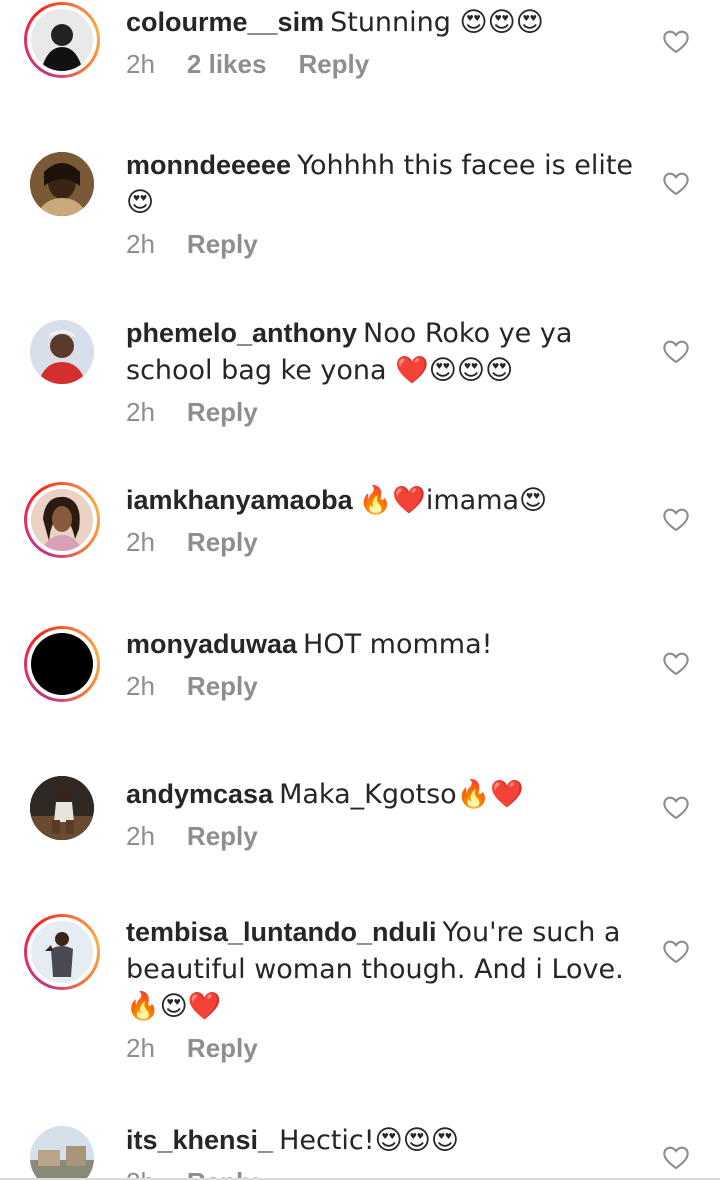  What do you see at coordinates (281, 932) in the screenshot?
I see `comment-username: tembisa_luntando_nduli` at bounding box center [281, 932].